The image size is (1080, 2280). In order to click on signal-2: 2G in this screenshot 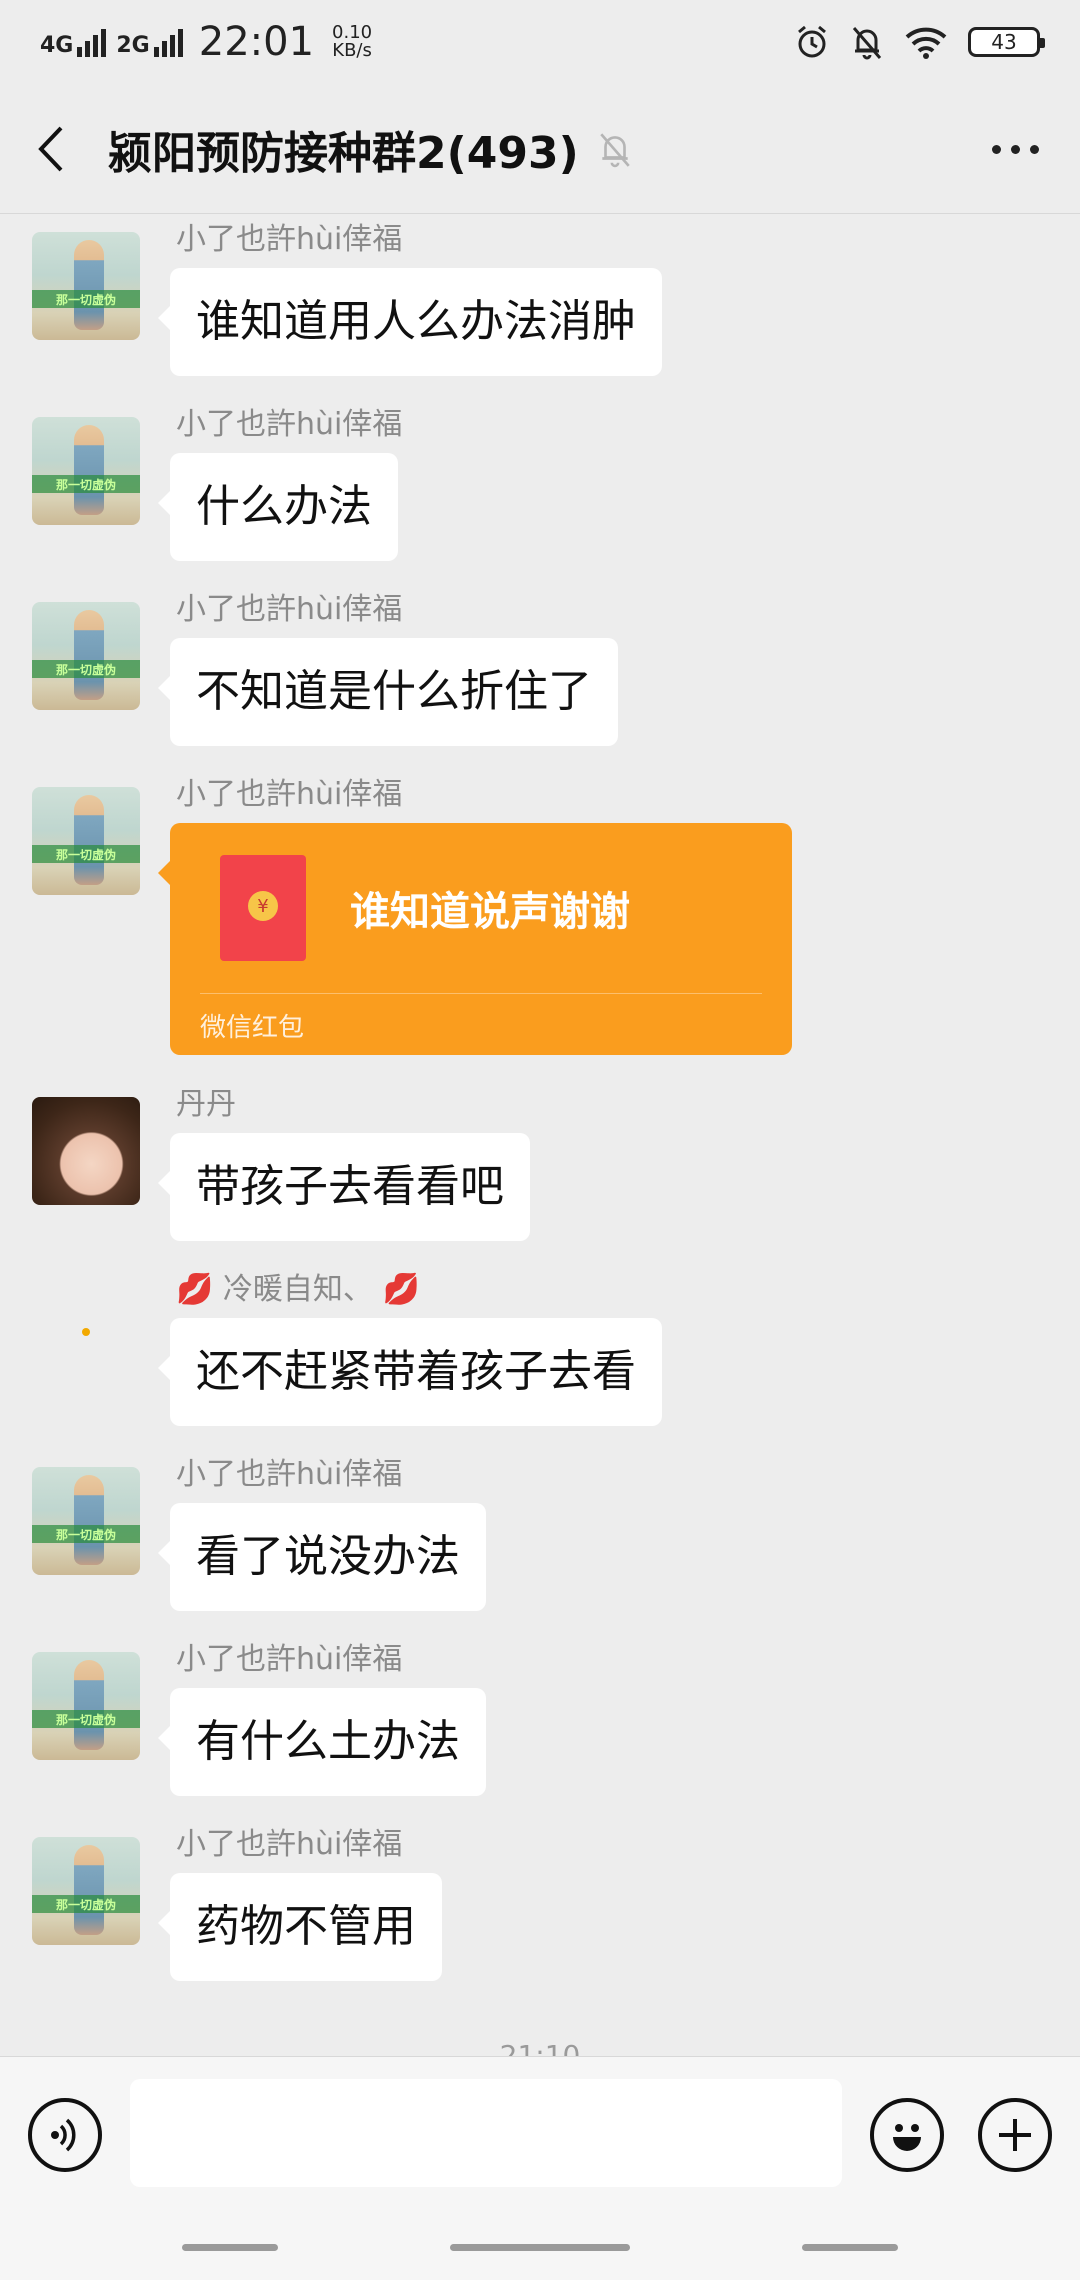, I will do `click(149, 42)`.